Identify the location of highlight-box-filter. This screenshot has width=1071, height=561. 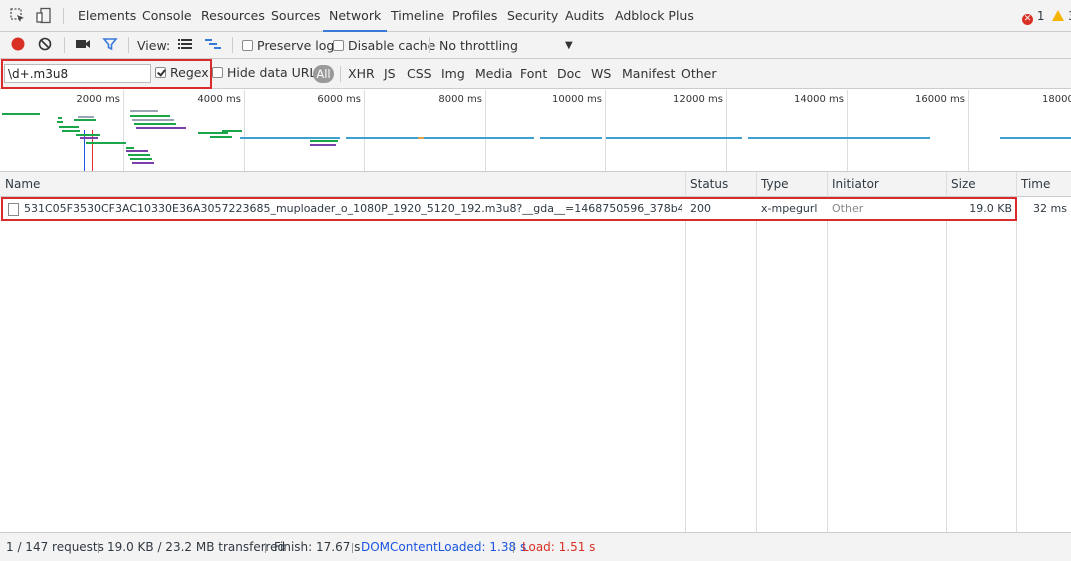
(106, 74).